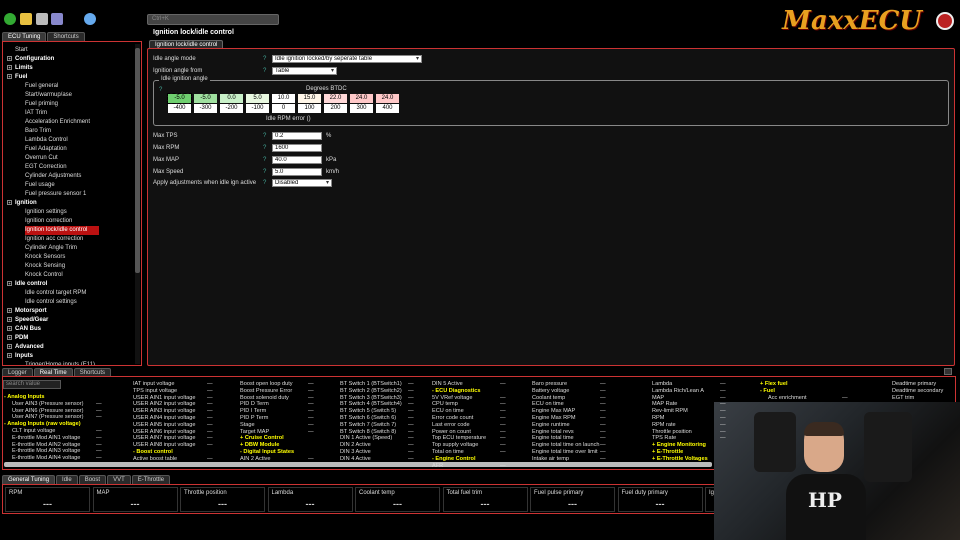 This screenshot has width=960, height=540. What do you see at coordinates (27, 284) in the screenshot?
I see `tree-item: + Idle control` at bounding box center [27, 284].